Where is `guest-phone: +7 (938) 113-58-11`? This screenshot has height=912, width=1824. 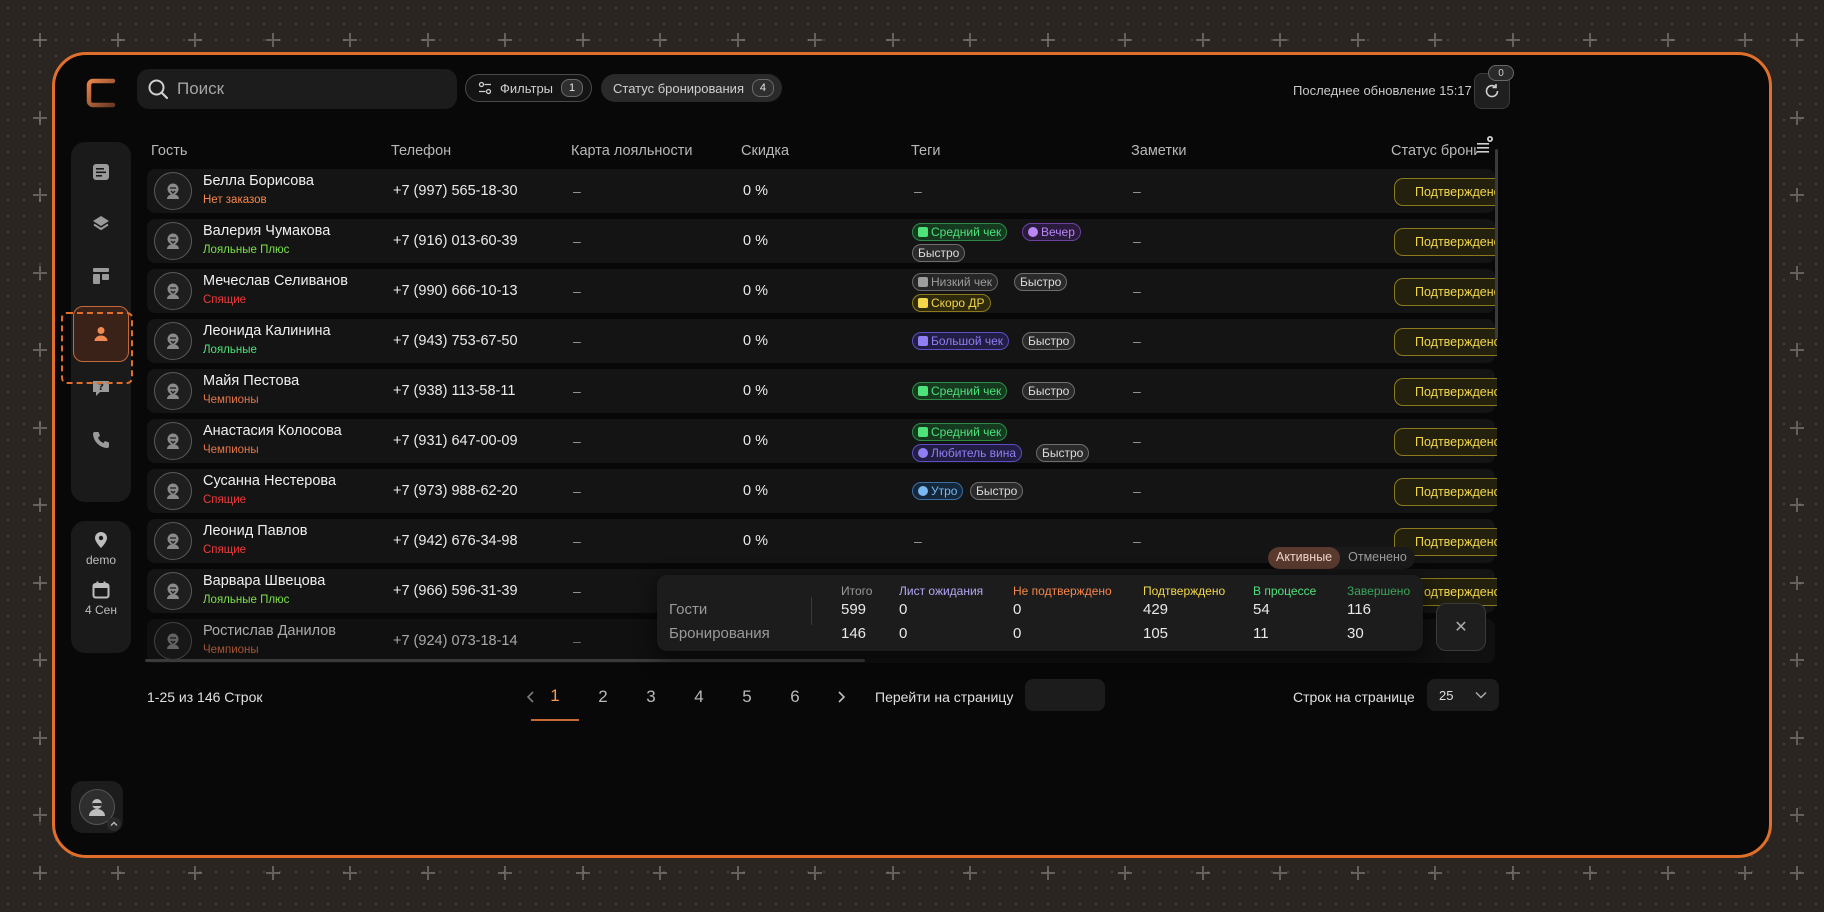 guest-phone: +7 (938) 113-58-11 is located at coordinates (454, 391).